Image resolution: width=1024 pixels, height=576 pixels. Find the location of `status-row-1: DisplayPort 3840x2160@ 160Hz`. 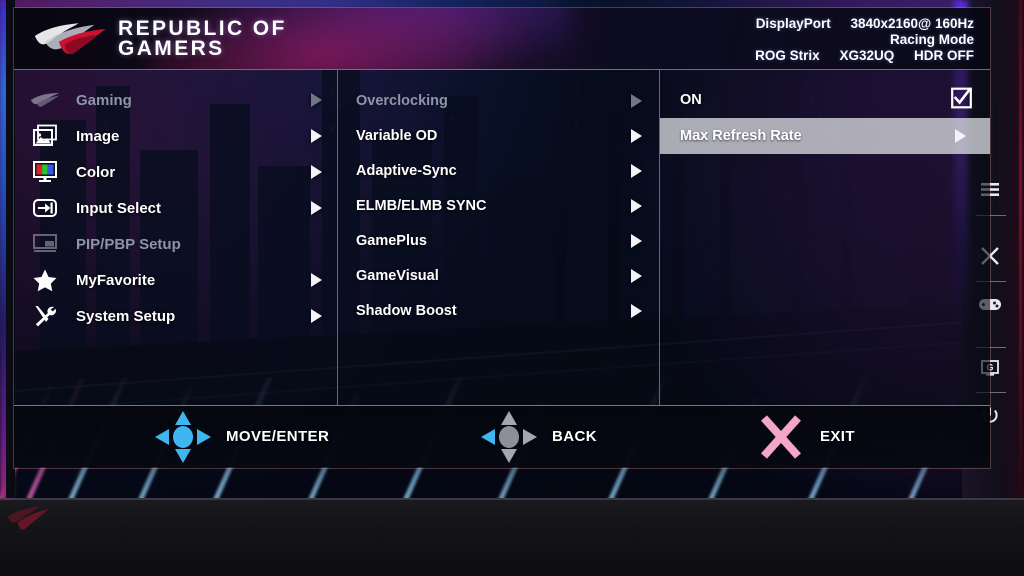

status-row-1: DisplayPort 3840x2160@ 160Hz is located at coordinates (864, 24).